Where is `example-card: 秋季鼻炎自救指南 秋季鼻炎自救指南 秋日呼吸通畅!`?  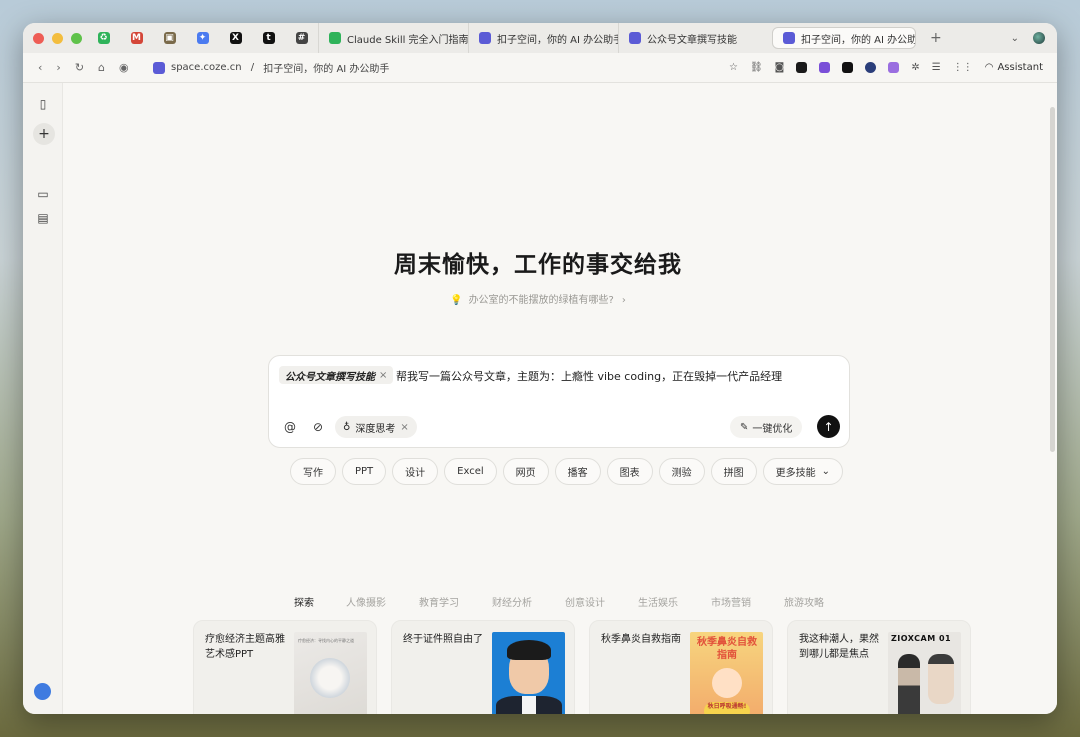 example-card: 秋季鼻炎自救指南 秋季鼻炎自救指南 秋日呼吸通畅! is located at coordinates (681, 667).